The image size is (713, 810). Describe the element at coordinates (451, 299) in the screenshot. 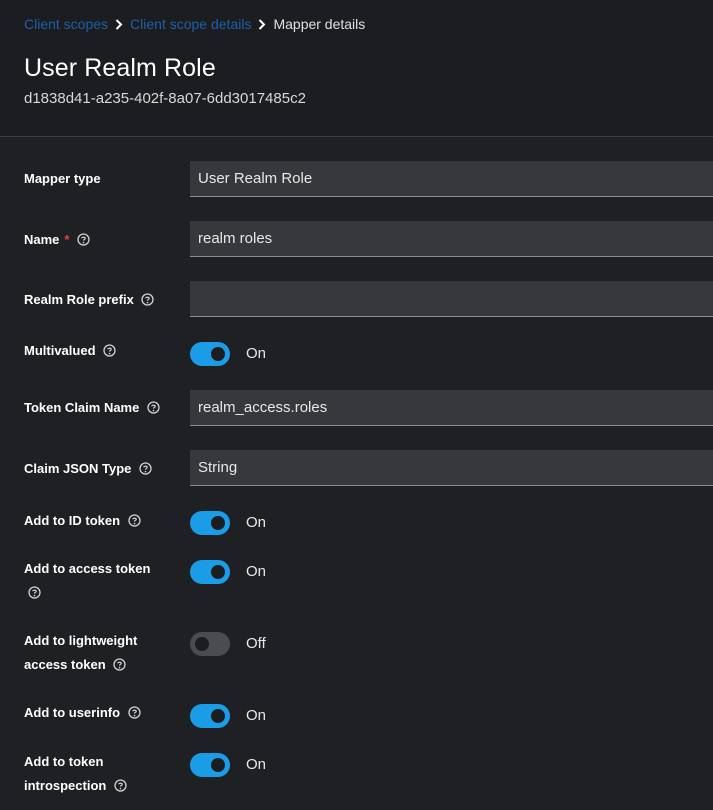

I see `realm-role-prefix-input` at that location.